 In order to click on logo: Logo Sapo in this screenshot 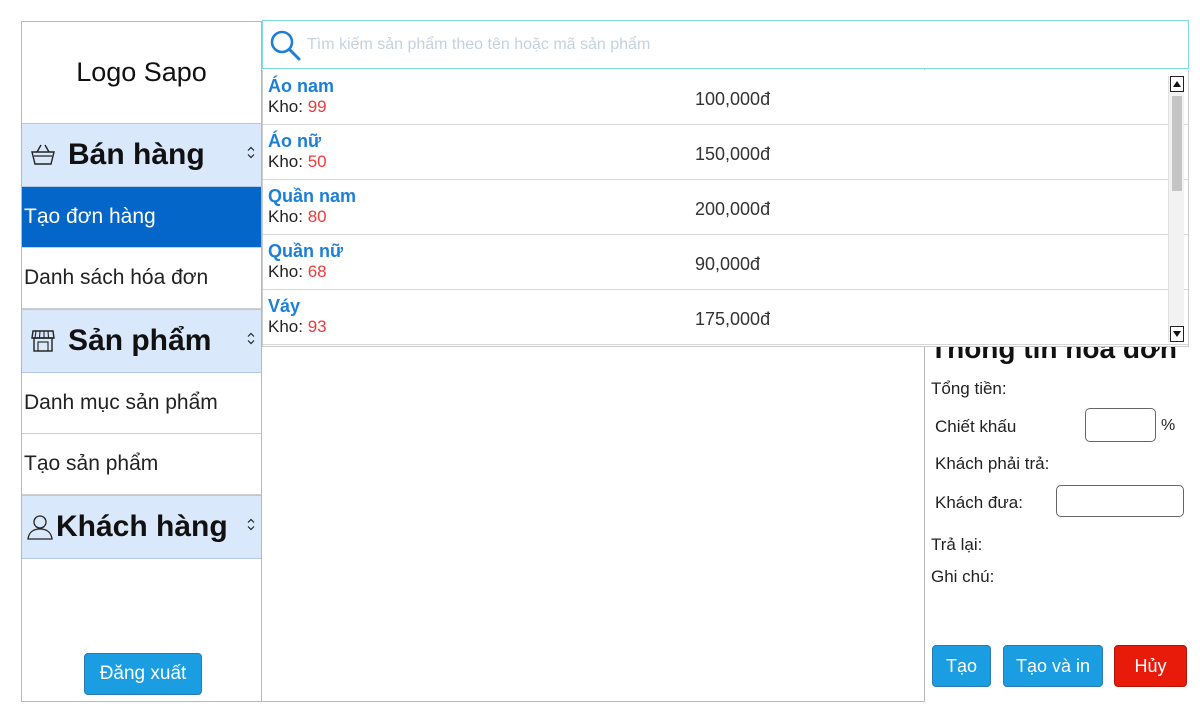, I will do `click(141, 72)`.